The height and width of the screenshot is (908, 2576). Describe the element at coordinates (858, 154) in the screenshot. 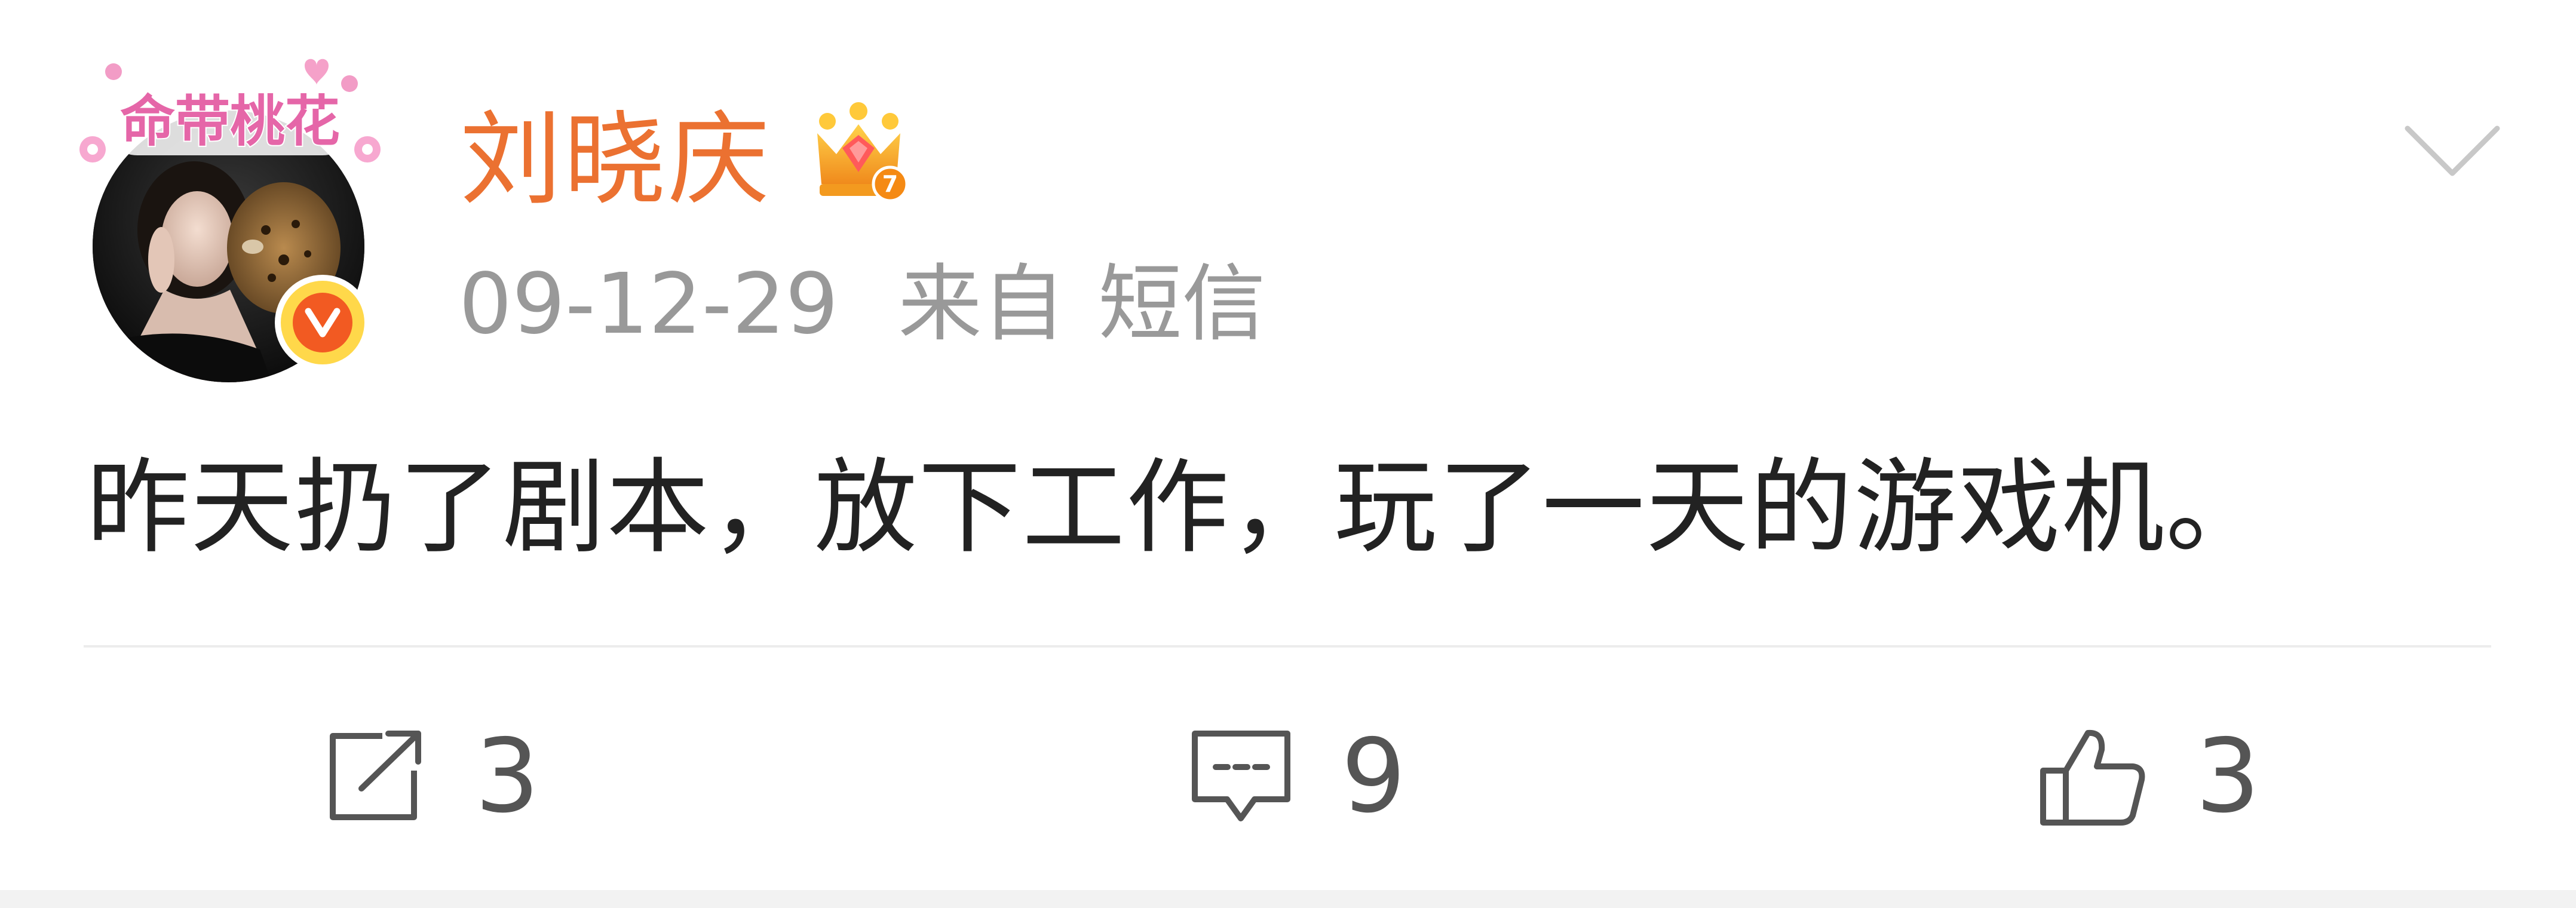

I see `crown-level-7-icon: 7` at that location.